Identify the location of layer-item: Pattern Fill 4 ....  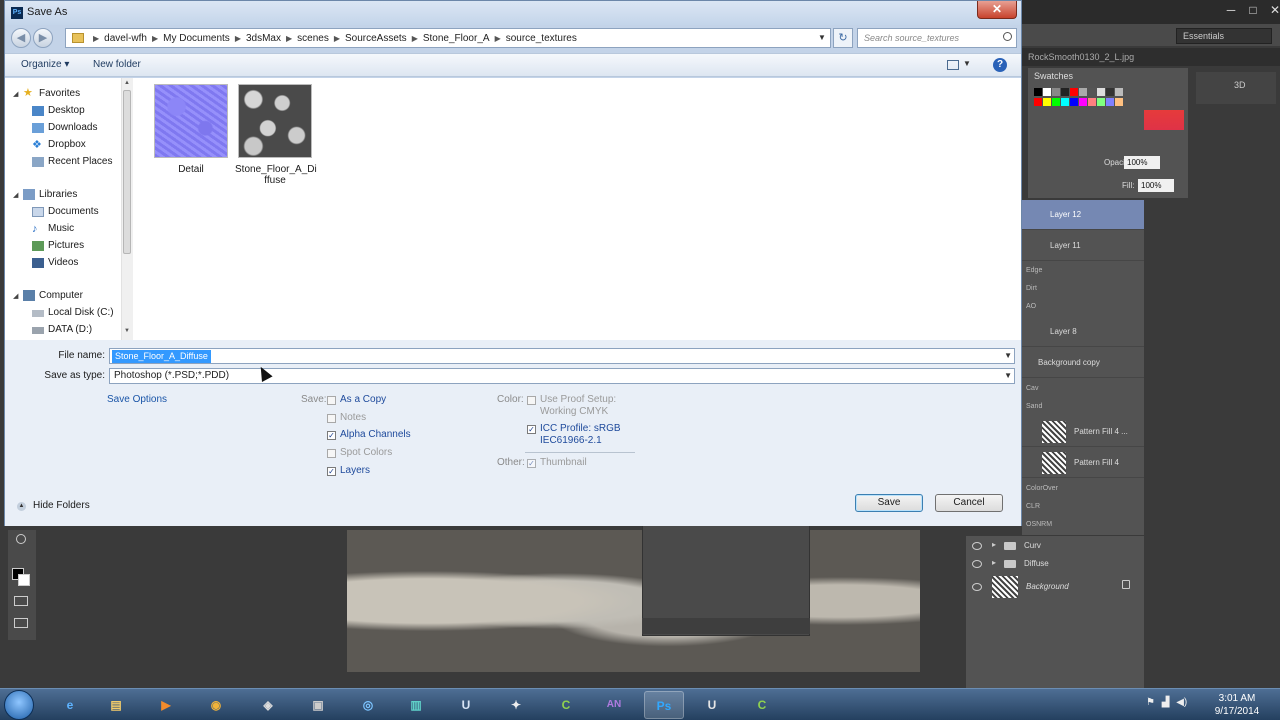
(1083, 432).